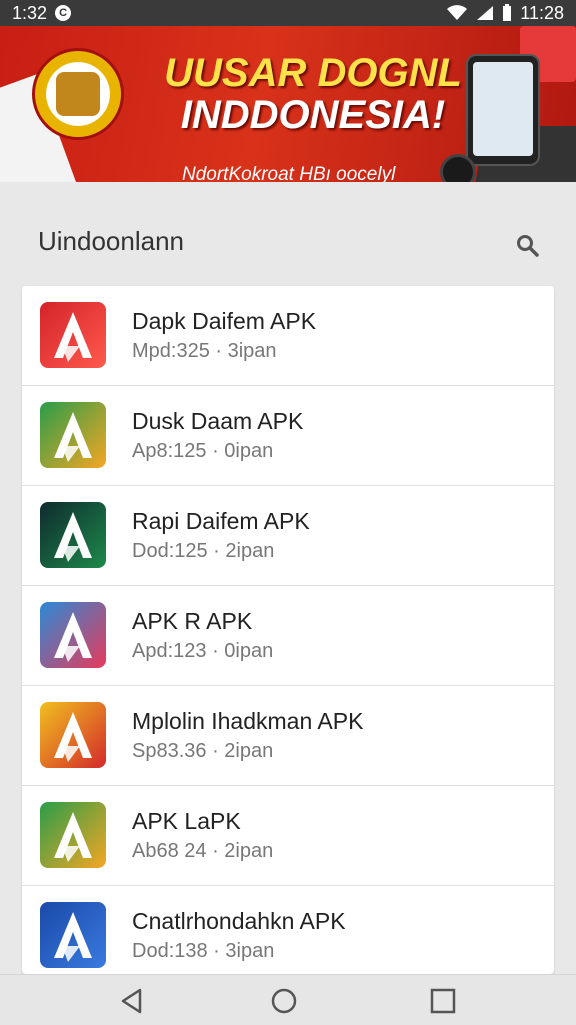  What do you see at coordinates (507, 12) in the screenshot?
I see `battery-icon` at bounding box center [507, 12].